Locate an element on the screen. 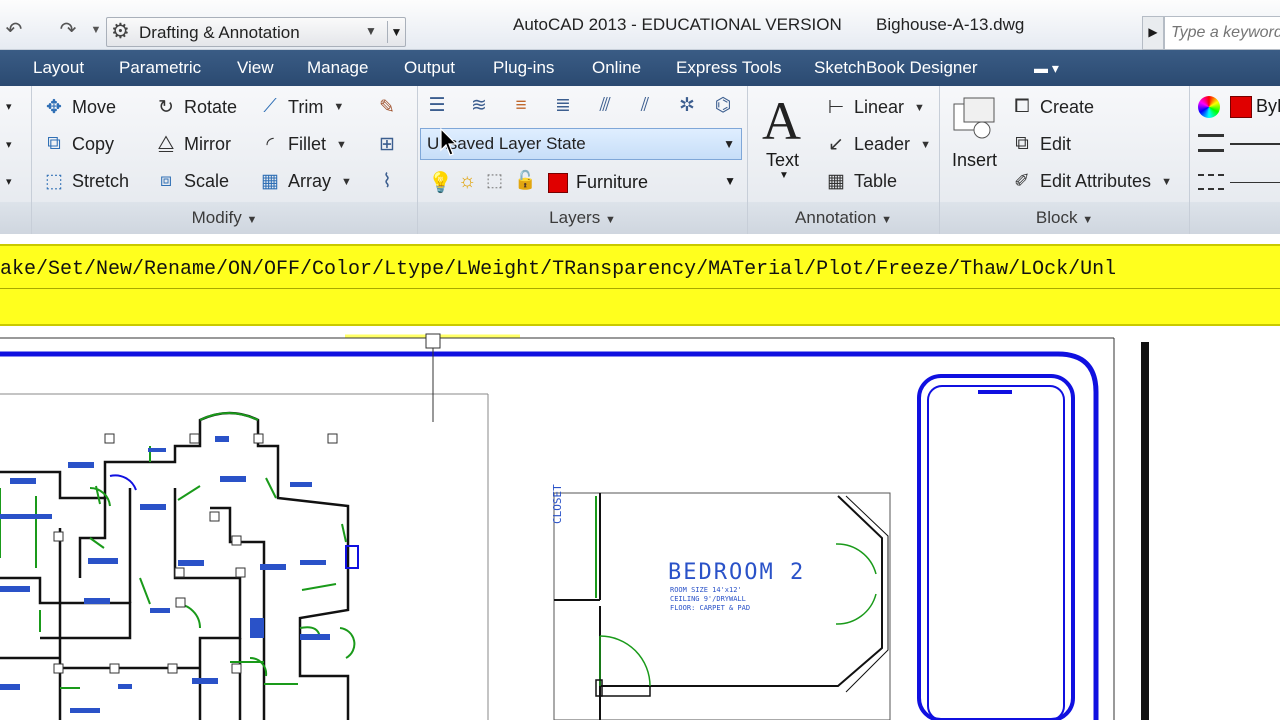 This screenshot has height=720, width=1280. panel-title-block: Block ▼ is located at coordinates (1064, 218).